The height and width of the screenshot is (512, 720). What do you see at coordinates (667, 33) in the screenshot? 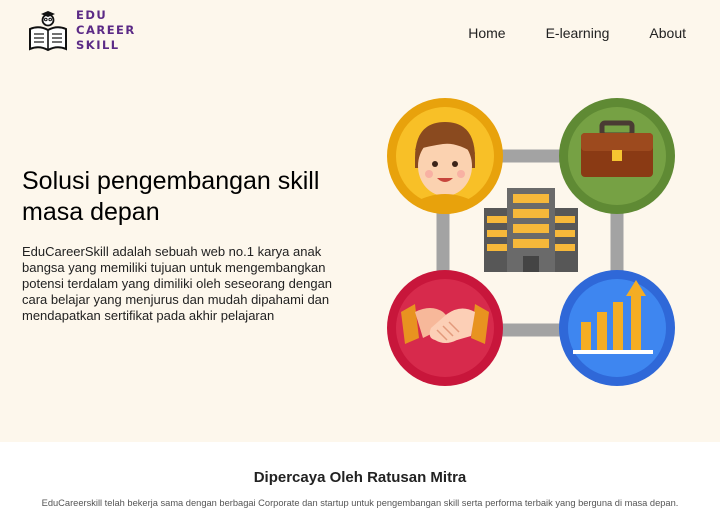
I see `nav-link-about: About` at bounding box center [667, 33].